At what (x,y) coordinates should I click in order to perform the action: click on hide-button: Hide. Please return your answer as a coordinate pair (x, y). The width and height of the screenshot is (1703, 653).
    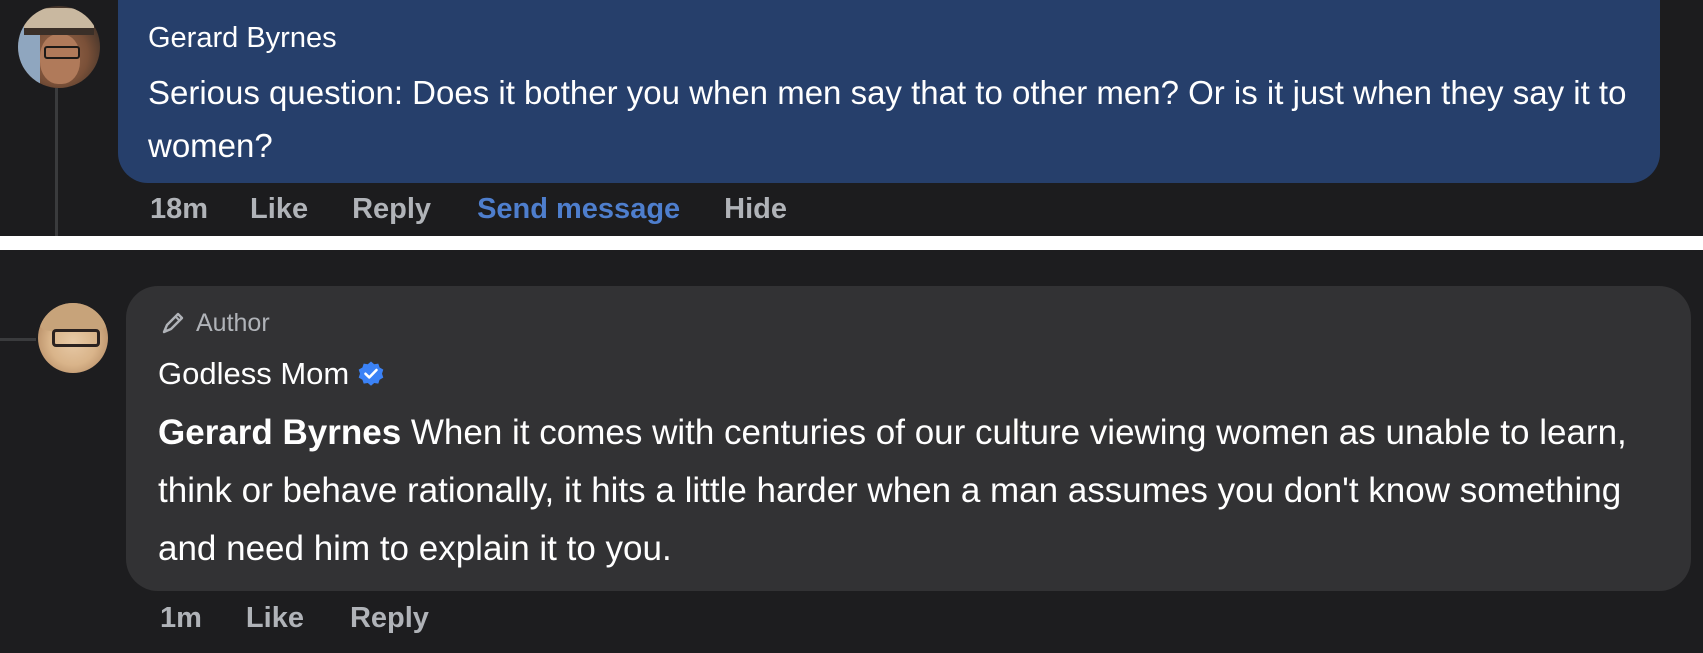
    Looking at the image, I should click on (755, 209).